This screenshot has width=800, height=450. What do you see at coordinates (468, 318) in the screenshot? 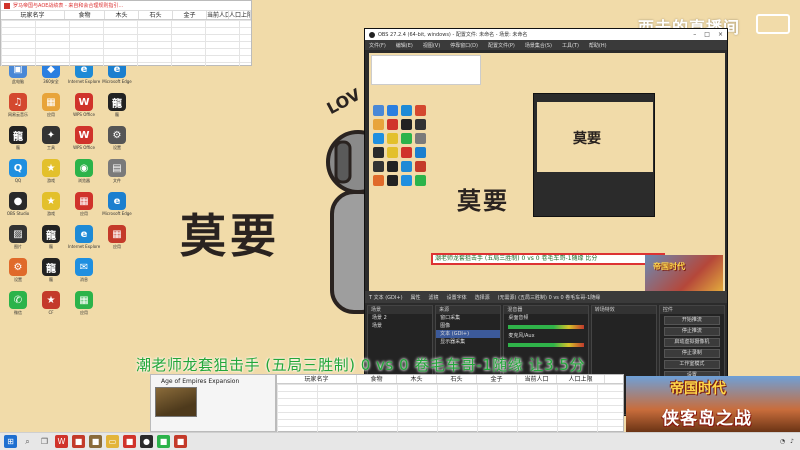
I see `source-item: 窗口采集` at bounding box center [468, 318].